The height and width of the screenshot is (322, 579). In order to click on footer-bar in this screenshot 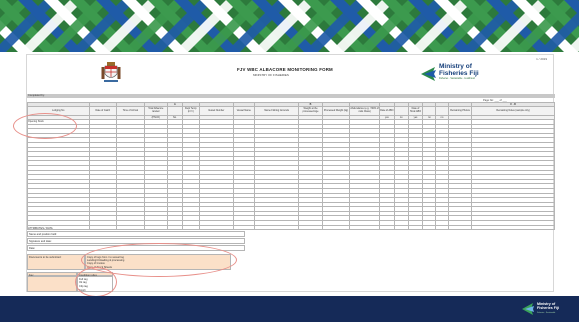, I will do `click(289, 309)`.